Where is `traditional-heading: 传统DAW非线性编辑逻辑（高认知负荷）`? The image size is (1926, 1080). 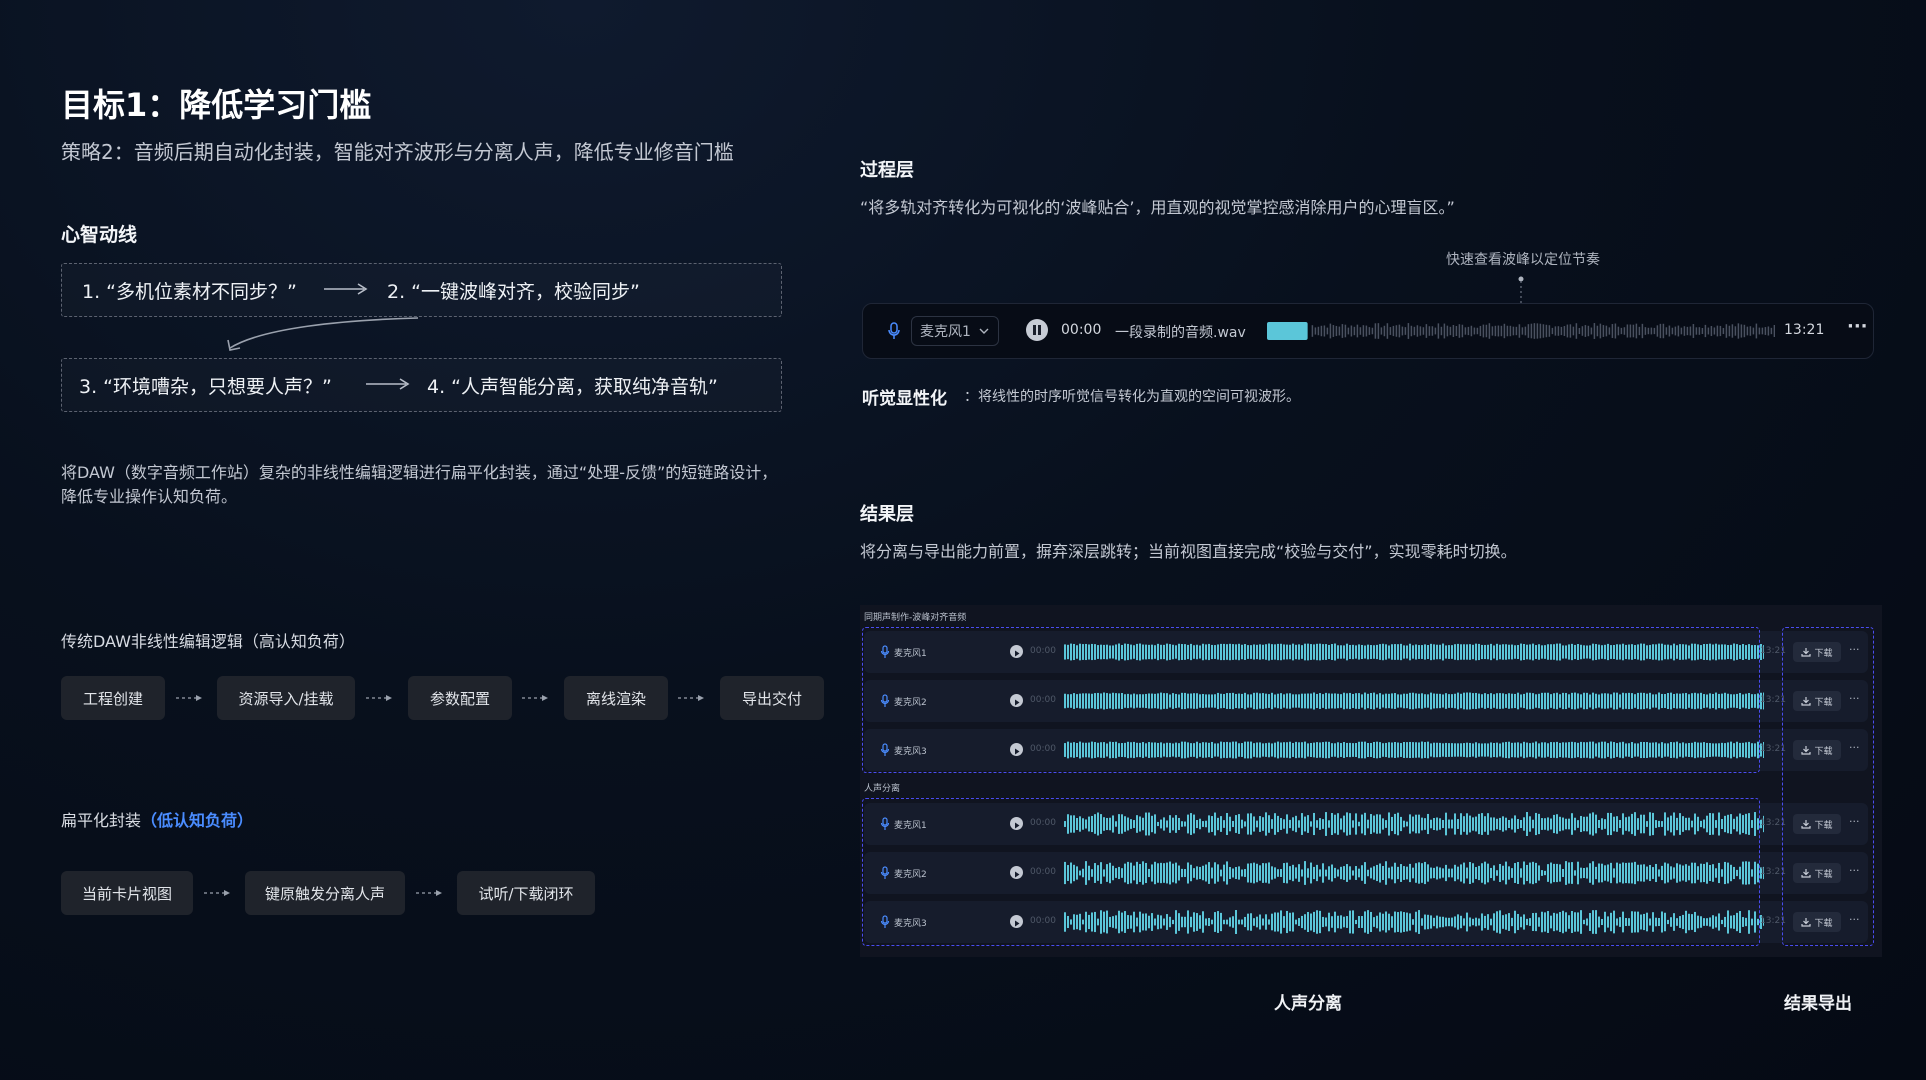 traditional-heading: 传统DAW非线性编辑逻辑（高认知负荷） is located at coordinates (208, 641).